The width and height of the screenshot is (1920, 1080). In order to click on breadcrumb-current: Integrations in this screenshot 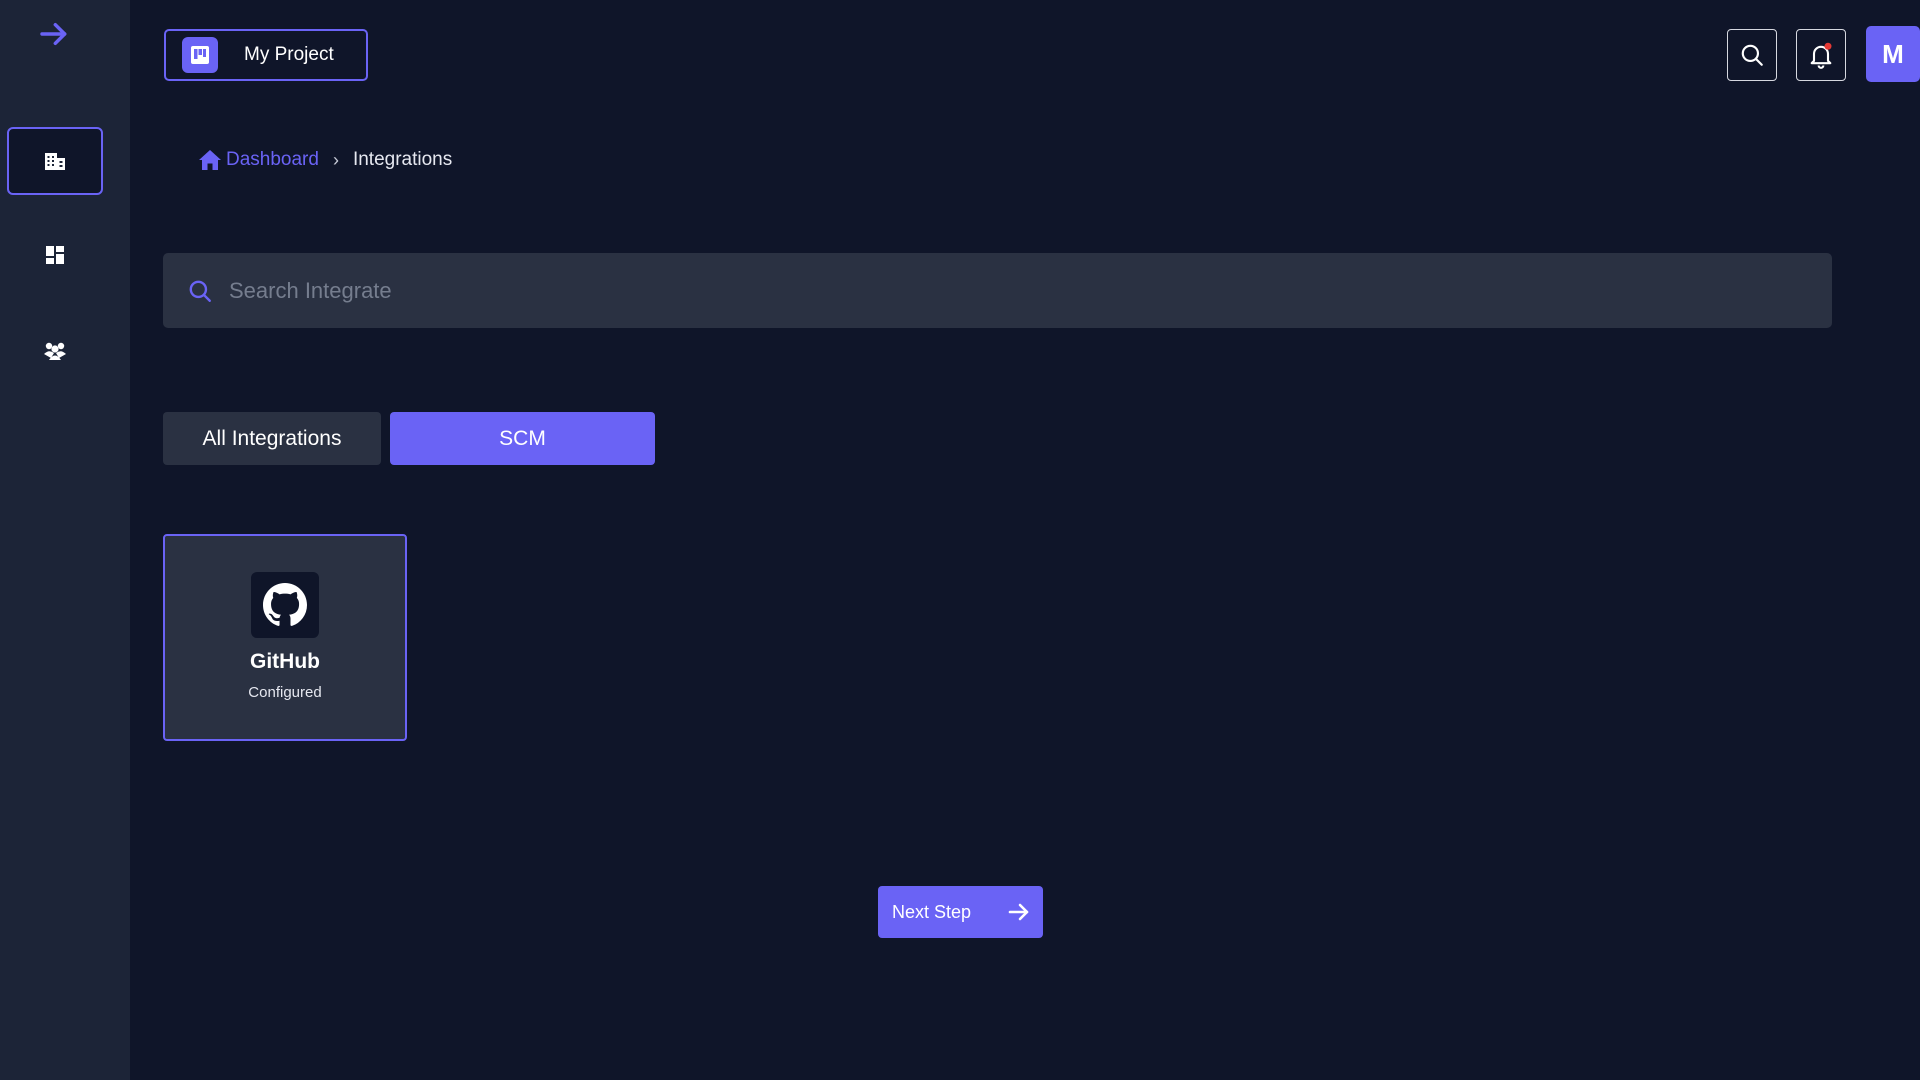, I will do `click(402, 159)`.